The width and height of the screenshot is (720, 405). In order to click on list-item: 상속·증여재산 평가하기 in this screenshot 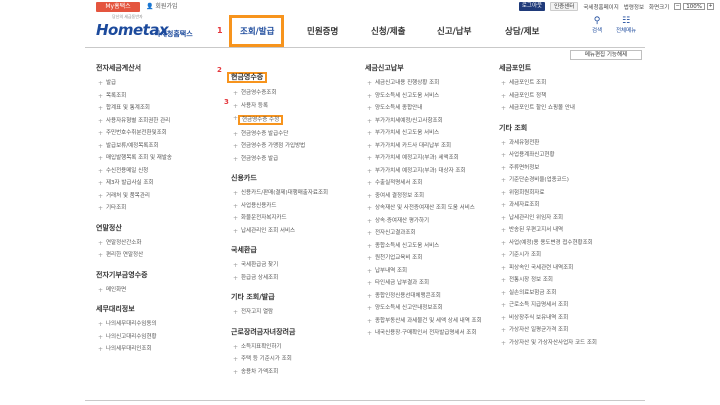, I will do `click(427, 221)`.